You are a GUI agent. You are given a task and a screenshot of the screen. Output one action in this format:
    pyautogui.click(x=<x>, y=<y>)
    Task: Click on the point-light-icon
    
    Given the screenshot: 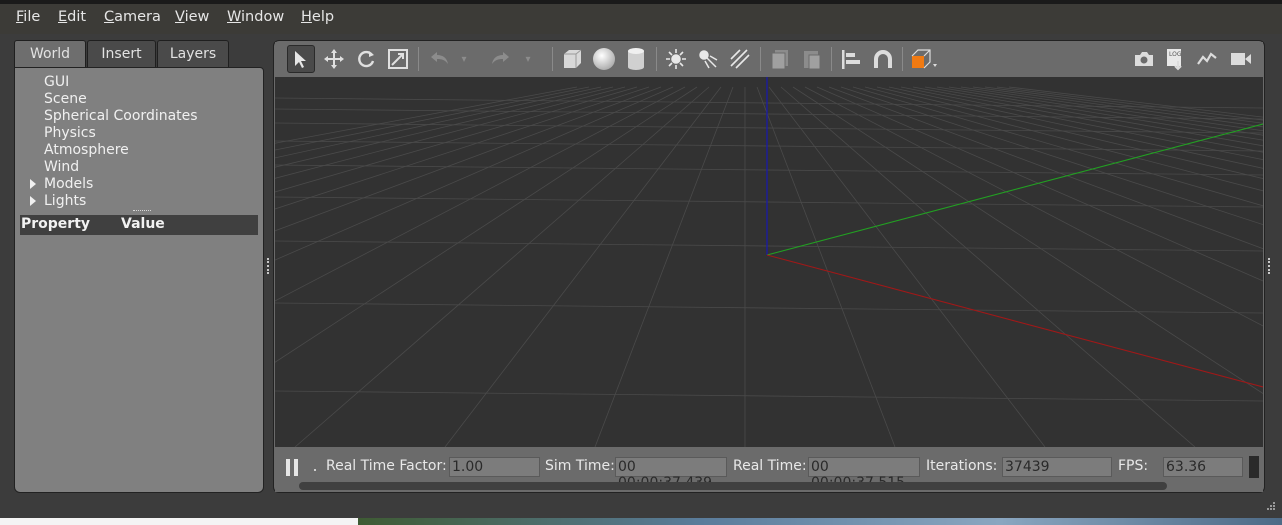 What is the action you would take?
    pyautogui.click(x=676, y=59)
    